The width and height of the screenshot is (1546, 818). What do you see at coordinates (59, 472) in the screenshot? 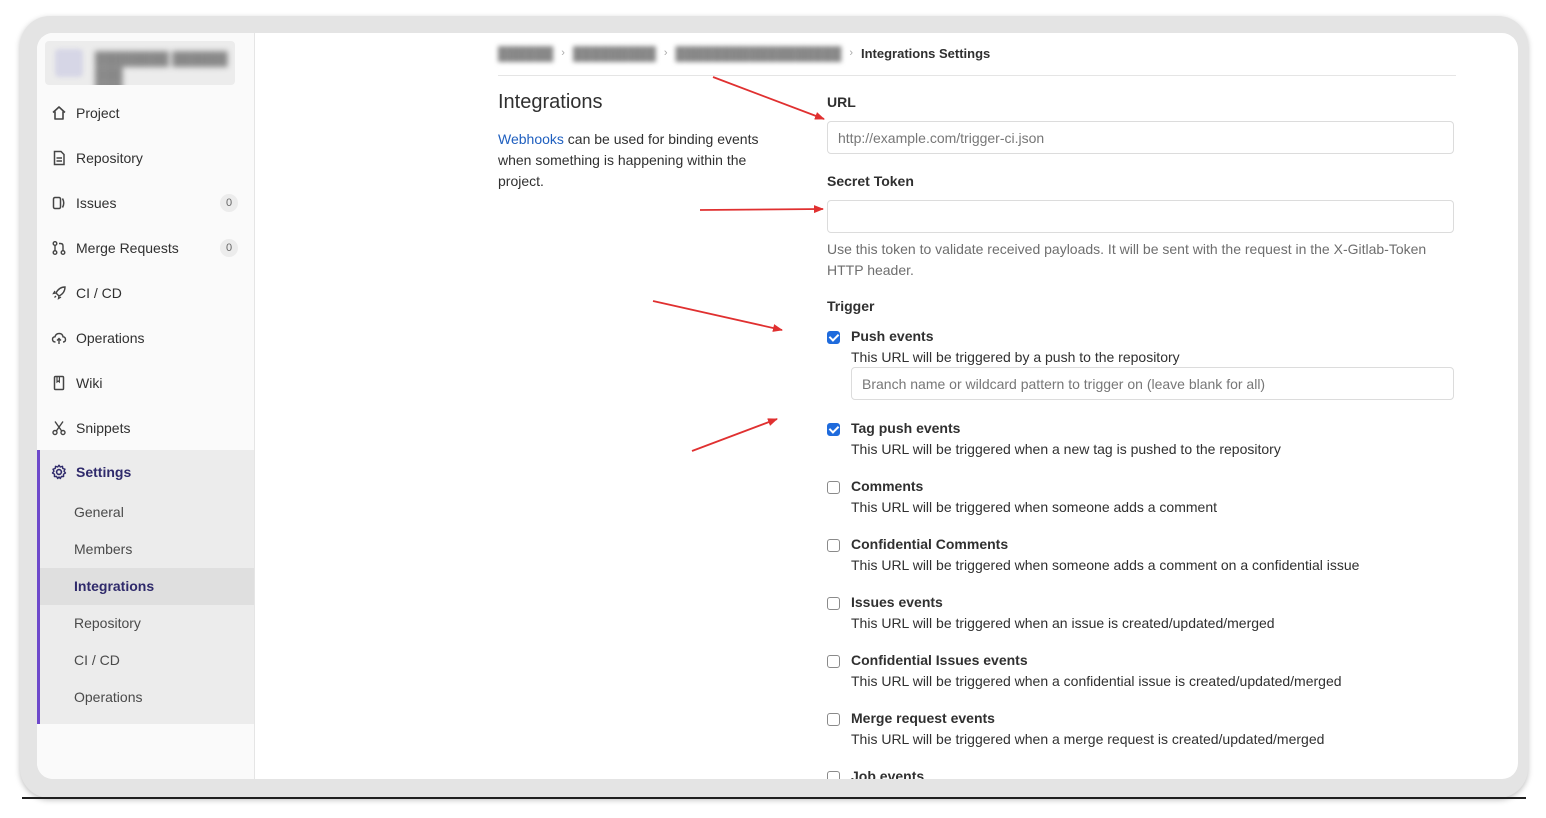
I see `gear-icon` at bounding box center [59, 472].